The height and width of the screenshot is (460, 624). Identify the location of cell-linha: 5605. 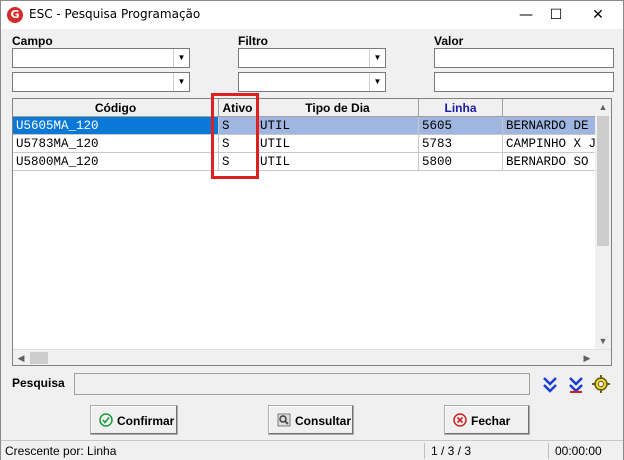
(461, 126).